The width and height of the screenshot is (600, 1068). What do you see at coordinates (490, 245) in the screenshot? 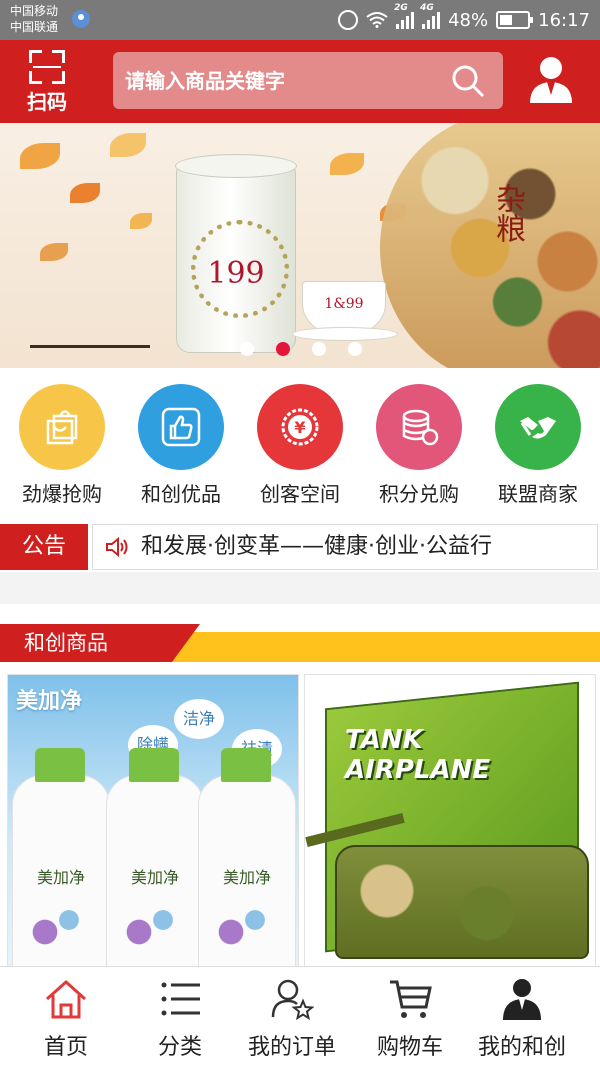
I see `grain-pile-image` at bounding box center [490, 245].